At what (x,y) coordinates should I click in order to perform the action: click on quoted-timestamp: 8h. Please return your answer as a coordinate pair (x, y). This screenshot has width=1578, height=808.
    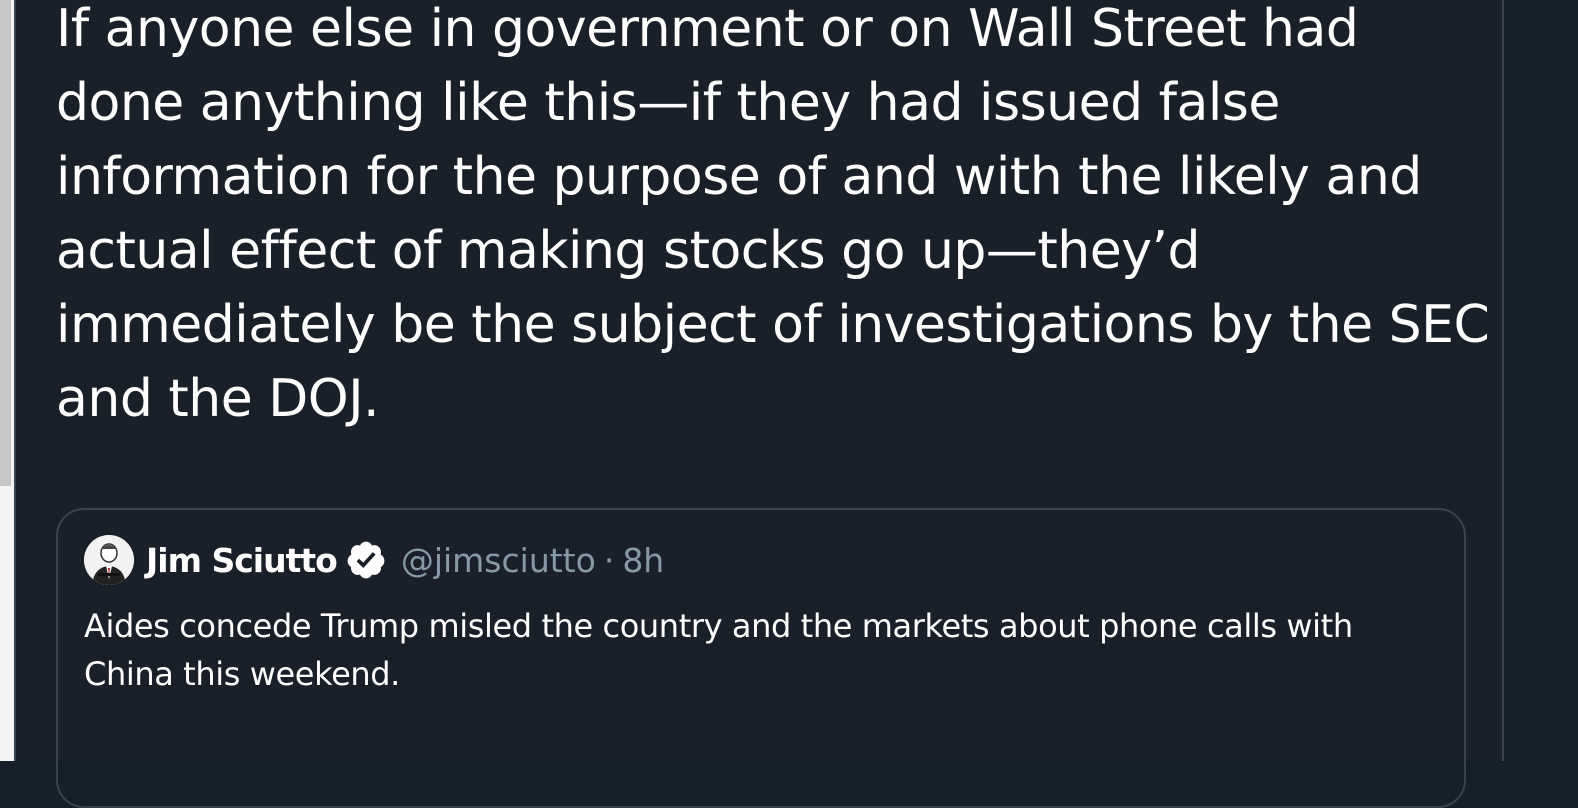
    Looking at the image, I should click on (643, 560).